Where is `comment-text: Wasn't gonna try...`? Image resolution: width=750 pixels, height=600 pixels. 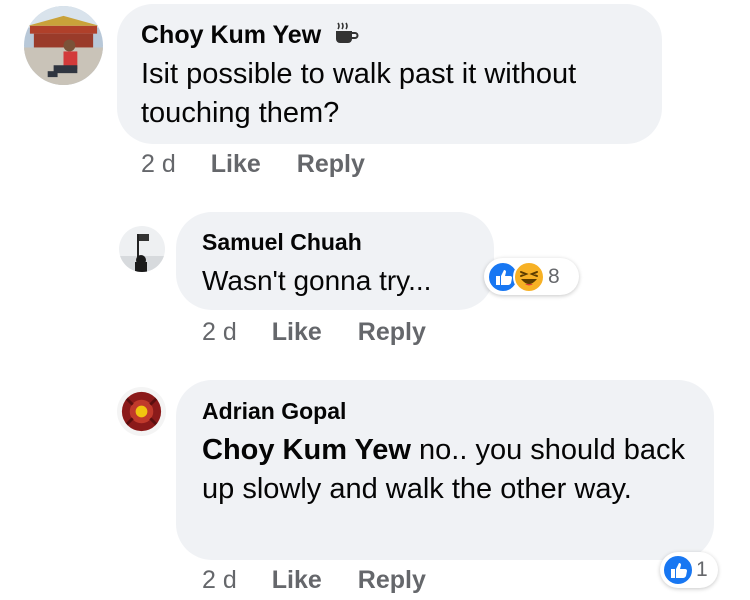 comment-text: Wasn't gonna try... is located at coordinates (317, 280).